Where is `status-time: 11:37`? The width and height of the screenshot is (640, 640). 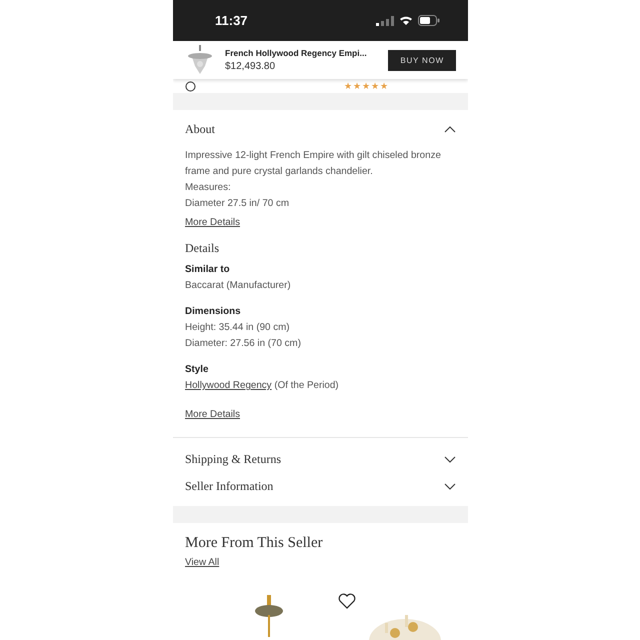
status-time: 11:37 is located at coordinates (232, 20).